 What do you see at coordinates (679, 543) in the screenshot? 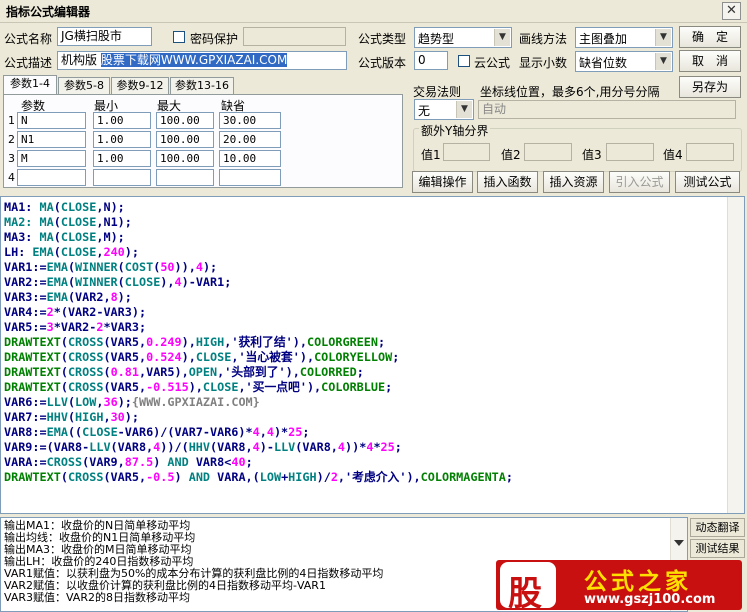
I see `scroll-down-icon` at bounding box center [679, 543].